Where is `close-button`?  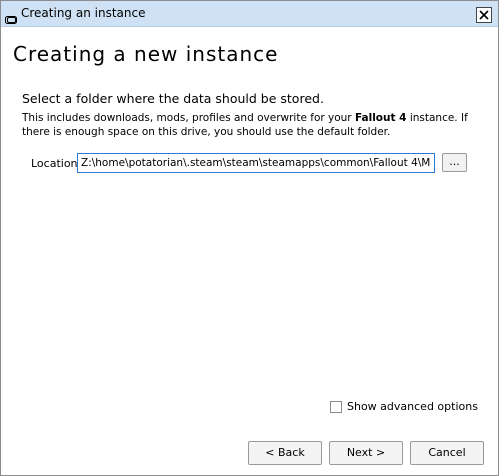
close-button is located at coordinates (484, 15).